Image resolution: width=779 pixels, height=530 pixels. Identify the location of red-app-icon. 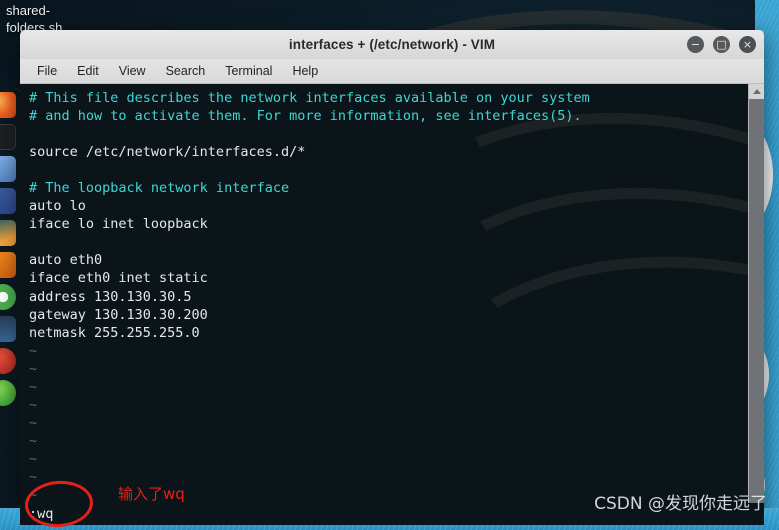
(8, 361).